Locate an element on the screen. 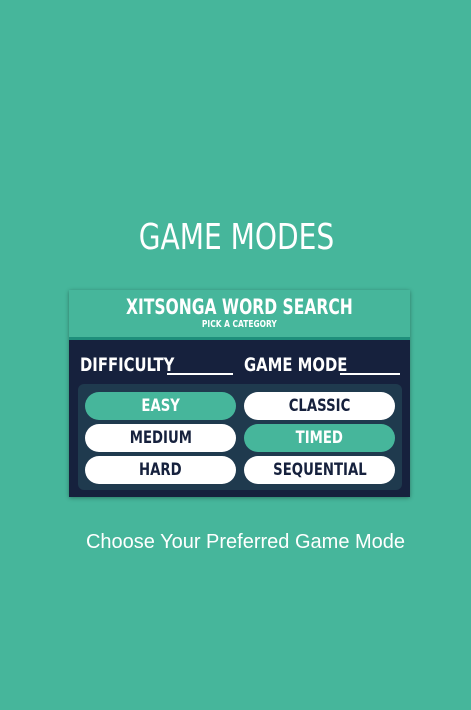 This screenshot has height=710, width=471. game-mode-option-classic: CLASSIC is located at coordinates (319, 406).